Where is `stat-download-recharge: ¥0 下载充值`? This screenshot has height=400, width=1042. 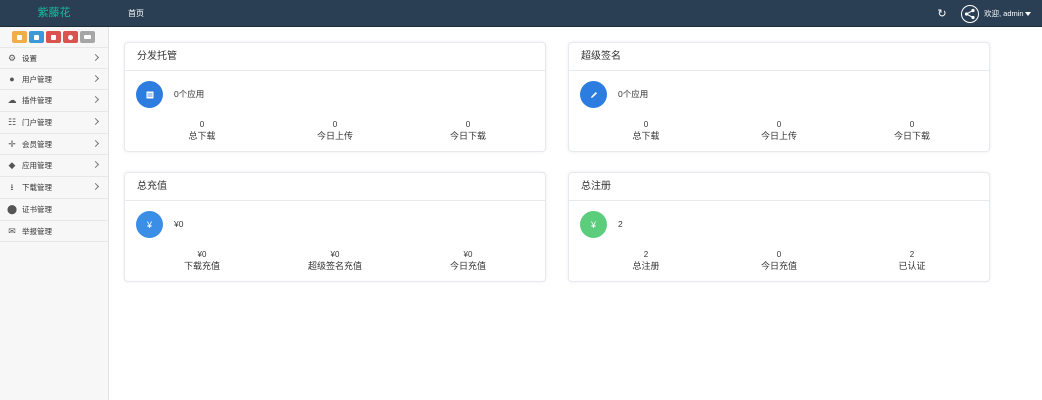
stat-download-recharge: ¥0 下载充值 is located at coordinates (202, 261).